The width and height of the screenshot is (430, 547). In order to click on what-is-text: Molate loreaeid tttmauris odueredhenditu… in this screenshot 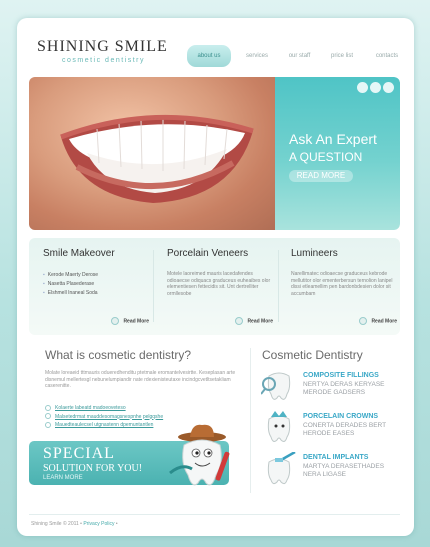, I will do `click(140, 379)`.